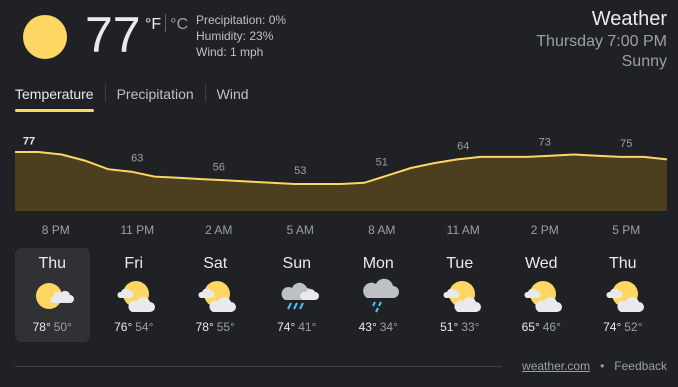  I want to click on unit-celsius-button: °C, so click(179, 24).